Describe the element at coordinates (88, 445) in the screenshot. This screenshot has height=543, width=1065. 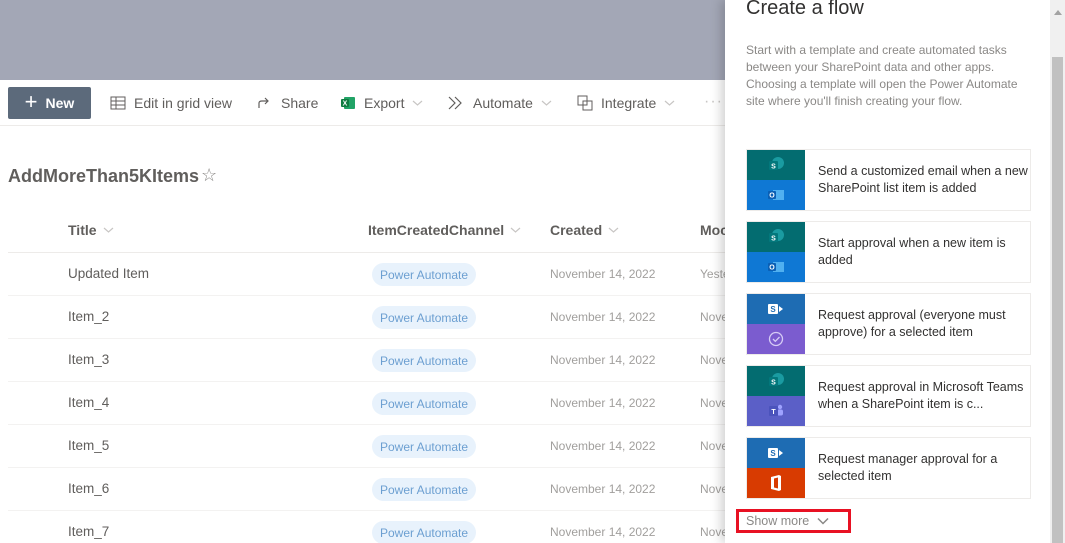
I see `row-title: Item_5` at that location.